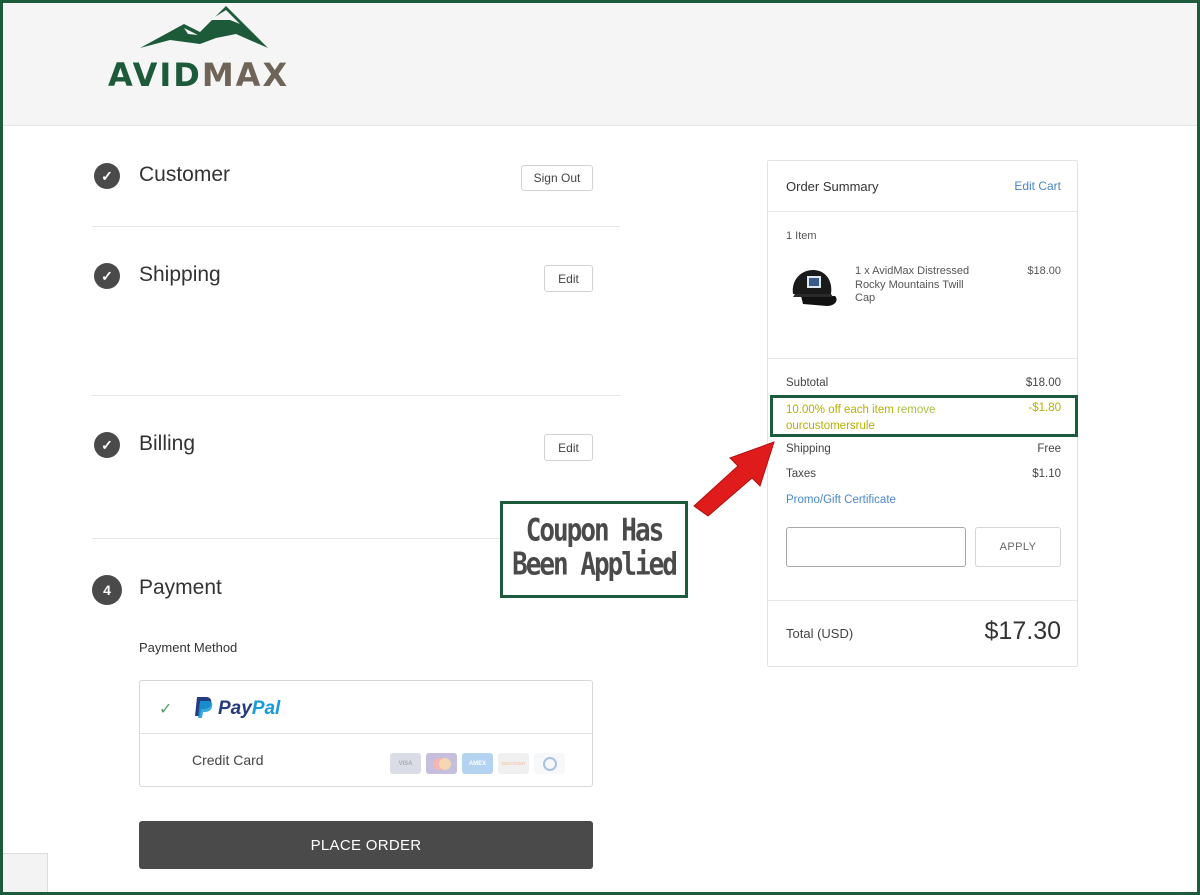 This screenshot has width=1200, height=895. I want to click on step-number-badge: 4, so click(107, 590).